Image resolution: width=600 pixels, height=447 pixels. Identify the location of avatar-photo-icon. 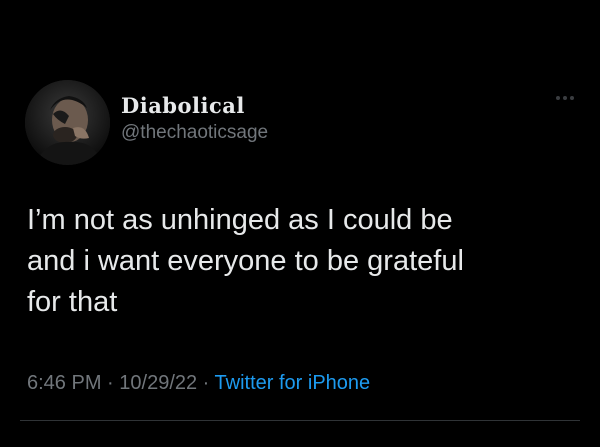
(67, 122).